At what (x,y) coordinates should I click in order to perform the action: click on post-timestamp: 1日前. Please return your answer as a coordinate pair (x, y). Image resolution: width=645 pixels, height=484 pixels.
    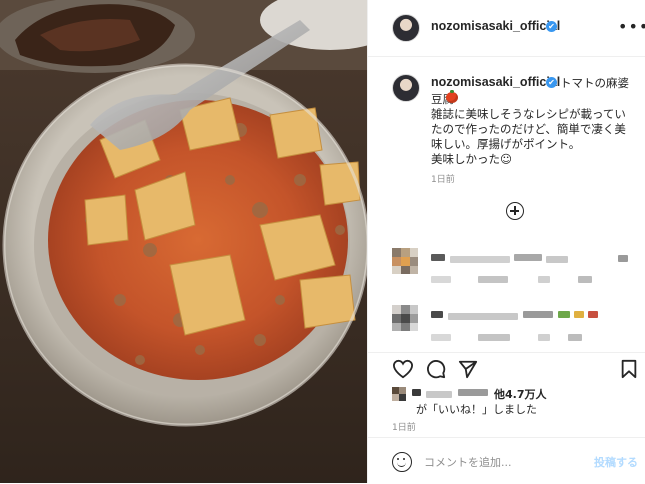
    Looking at the image, I should click on (404, 426).